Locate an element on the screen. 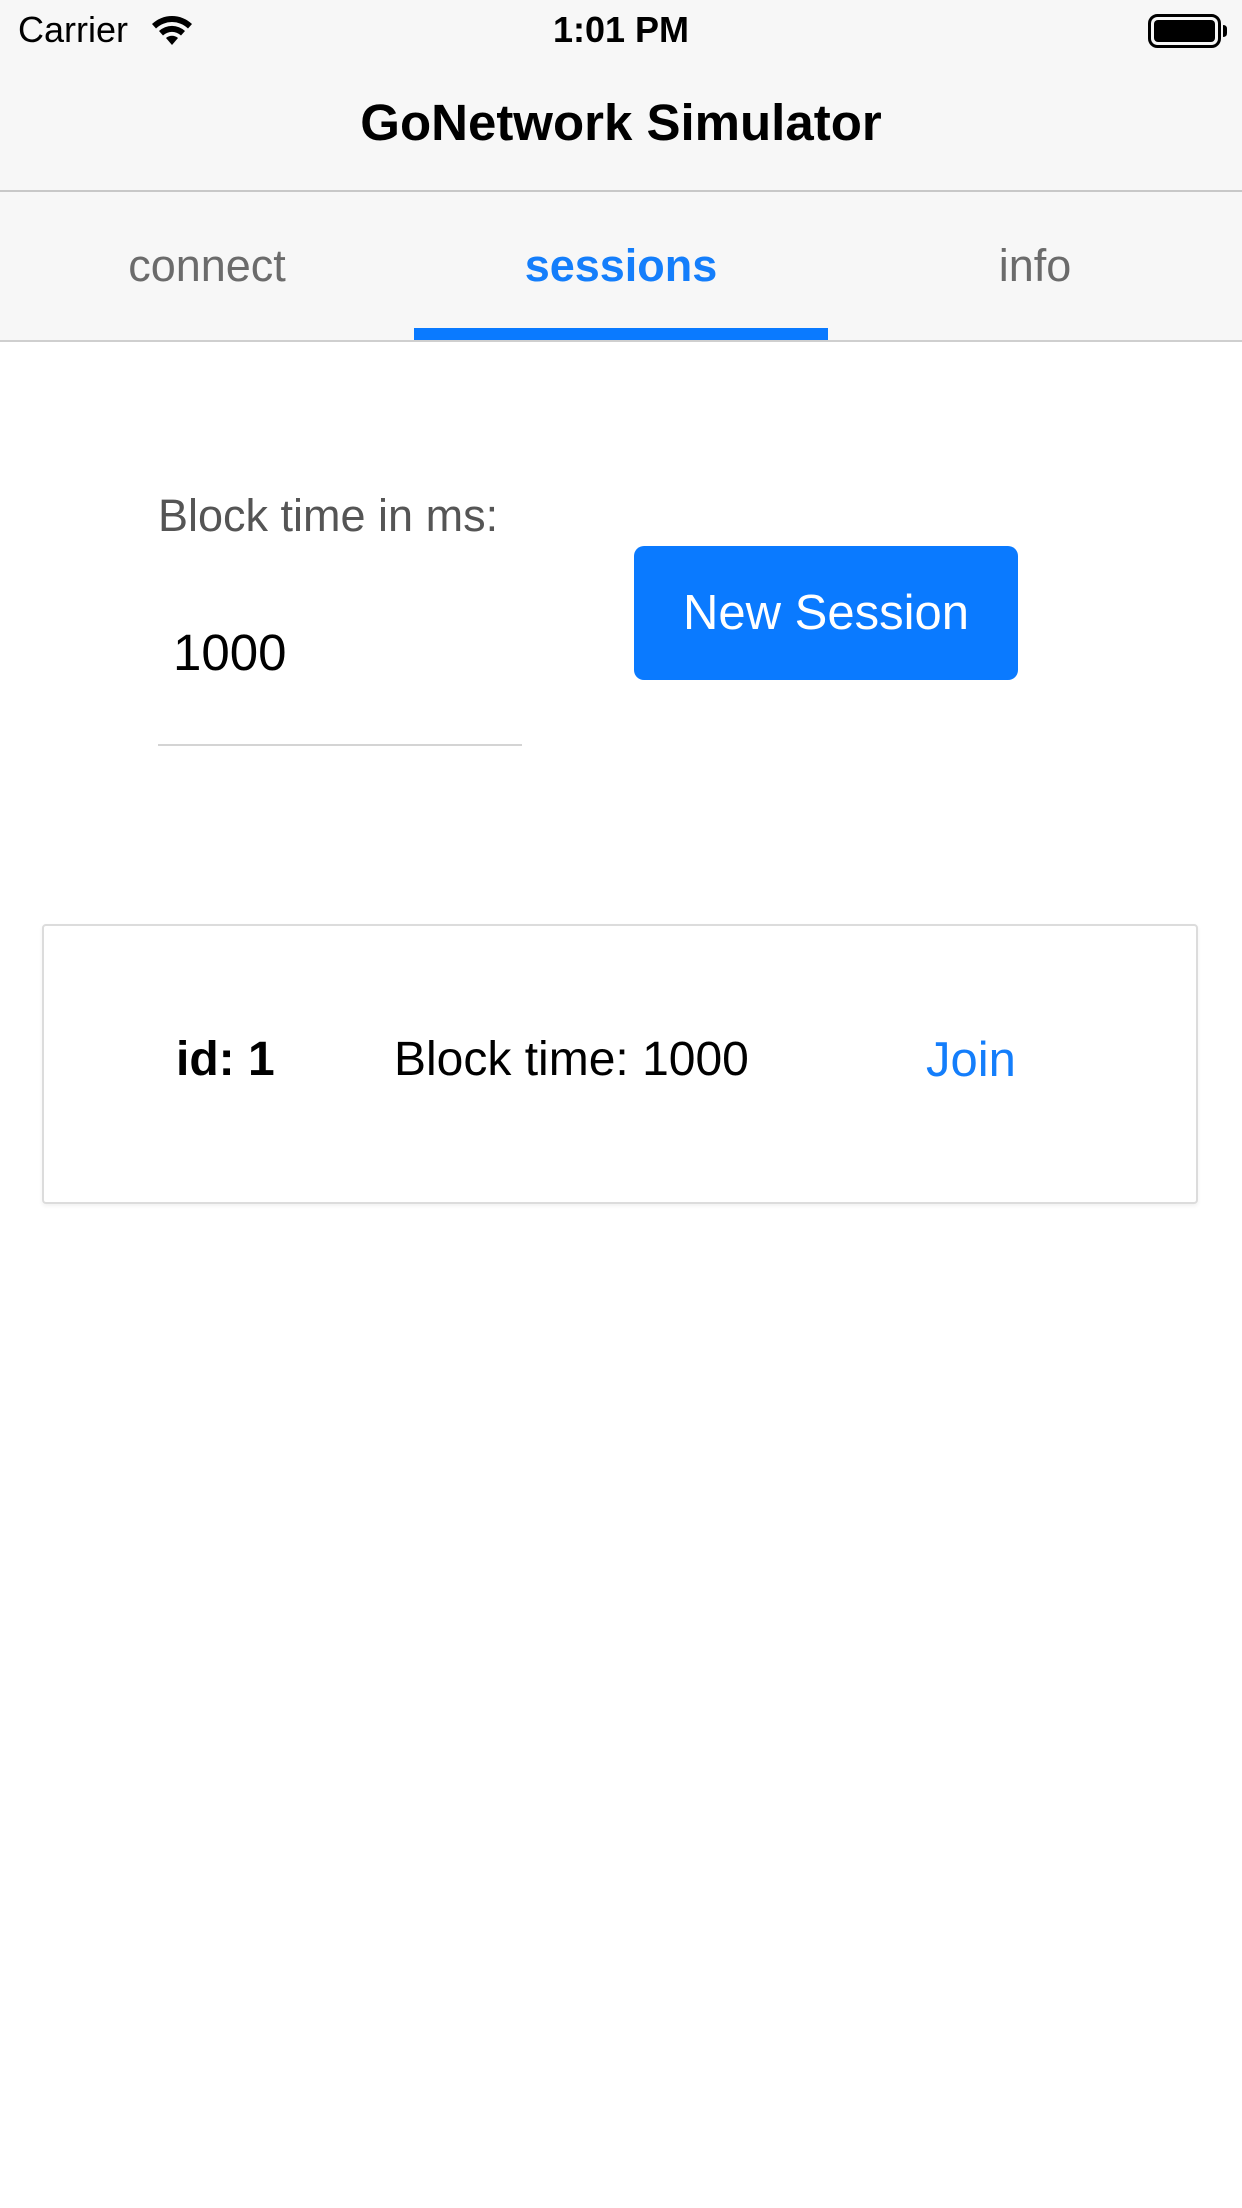 This screenshot has width=1242, height=2208. page-title: GoNetwork Simulator is located at coordinates (621, 122).